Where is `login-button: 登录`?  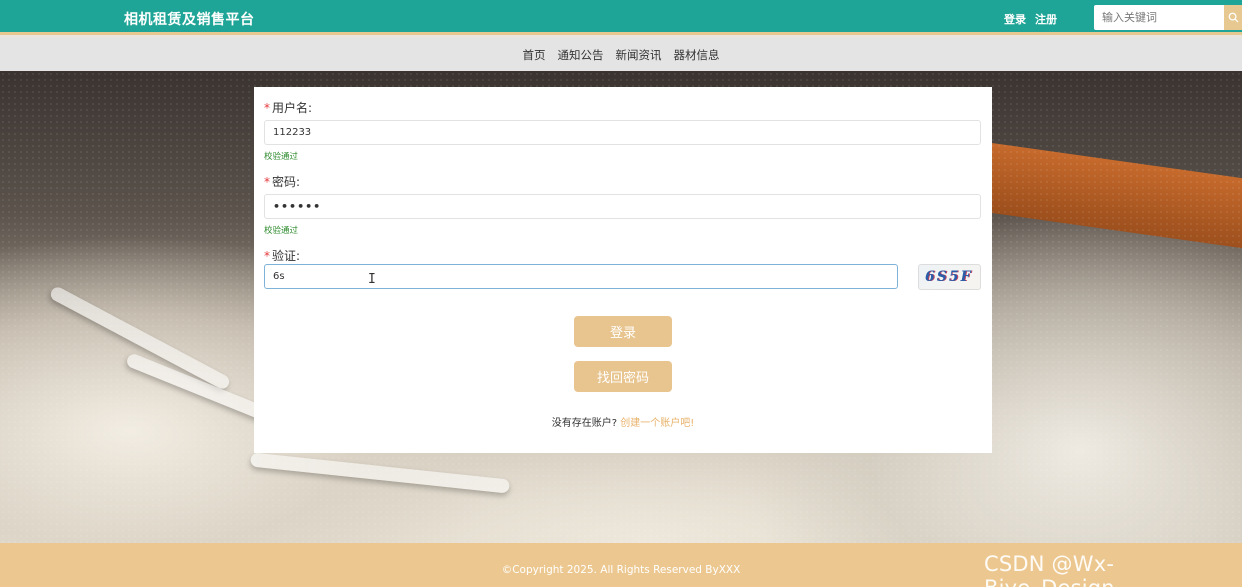 login-button: 登录 is located at coordinates (623, 331).